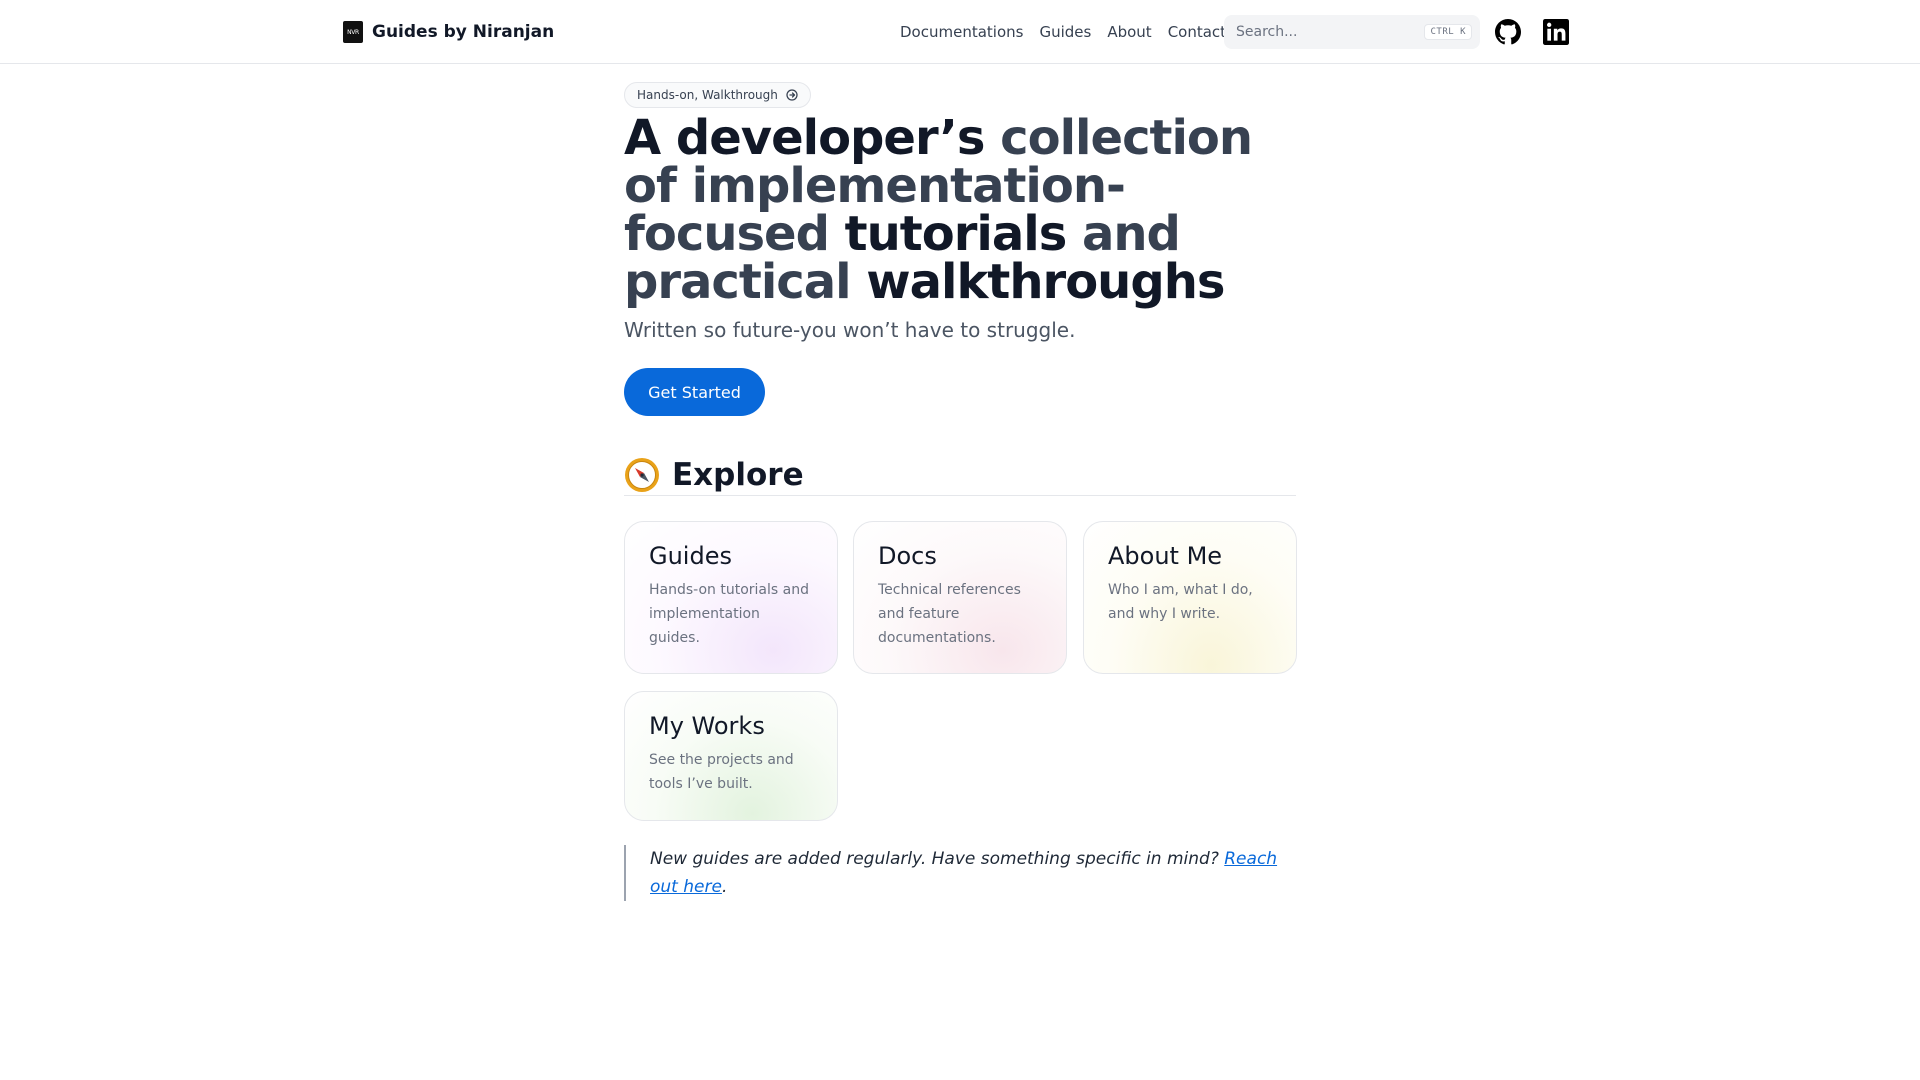 Image resolution: width=1920 pixels, height=1080 pixels. What do you see at coordinates (721, 772) in the screenshot?
I see `card-description: See the projects and tools I’ve built.` at bounding box center [721, 772].